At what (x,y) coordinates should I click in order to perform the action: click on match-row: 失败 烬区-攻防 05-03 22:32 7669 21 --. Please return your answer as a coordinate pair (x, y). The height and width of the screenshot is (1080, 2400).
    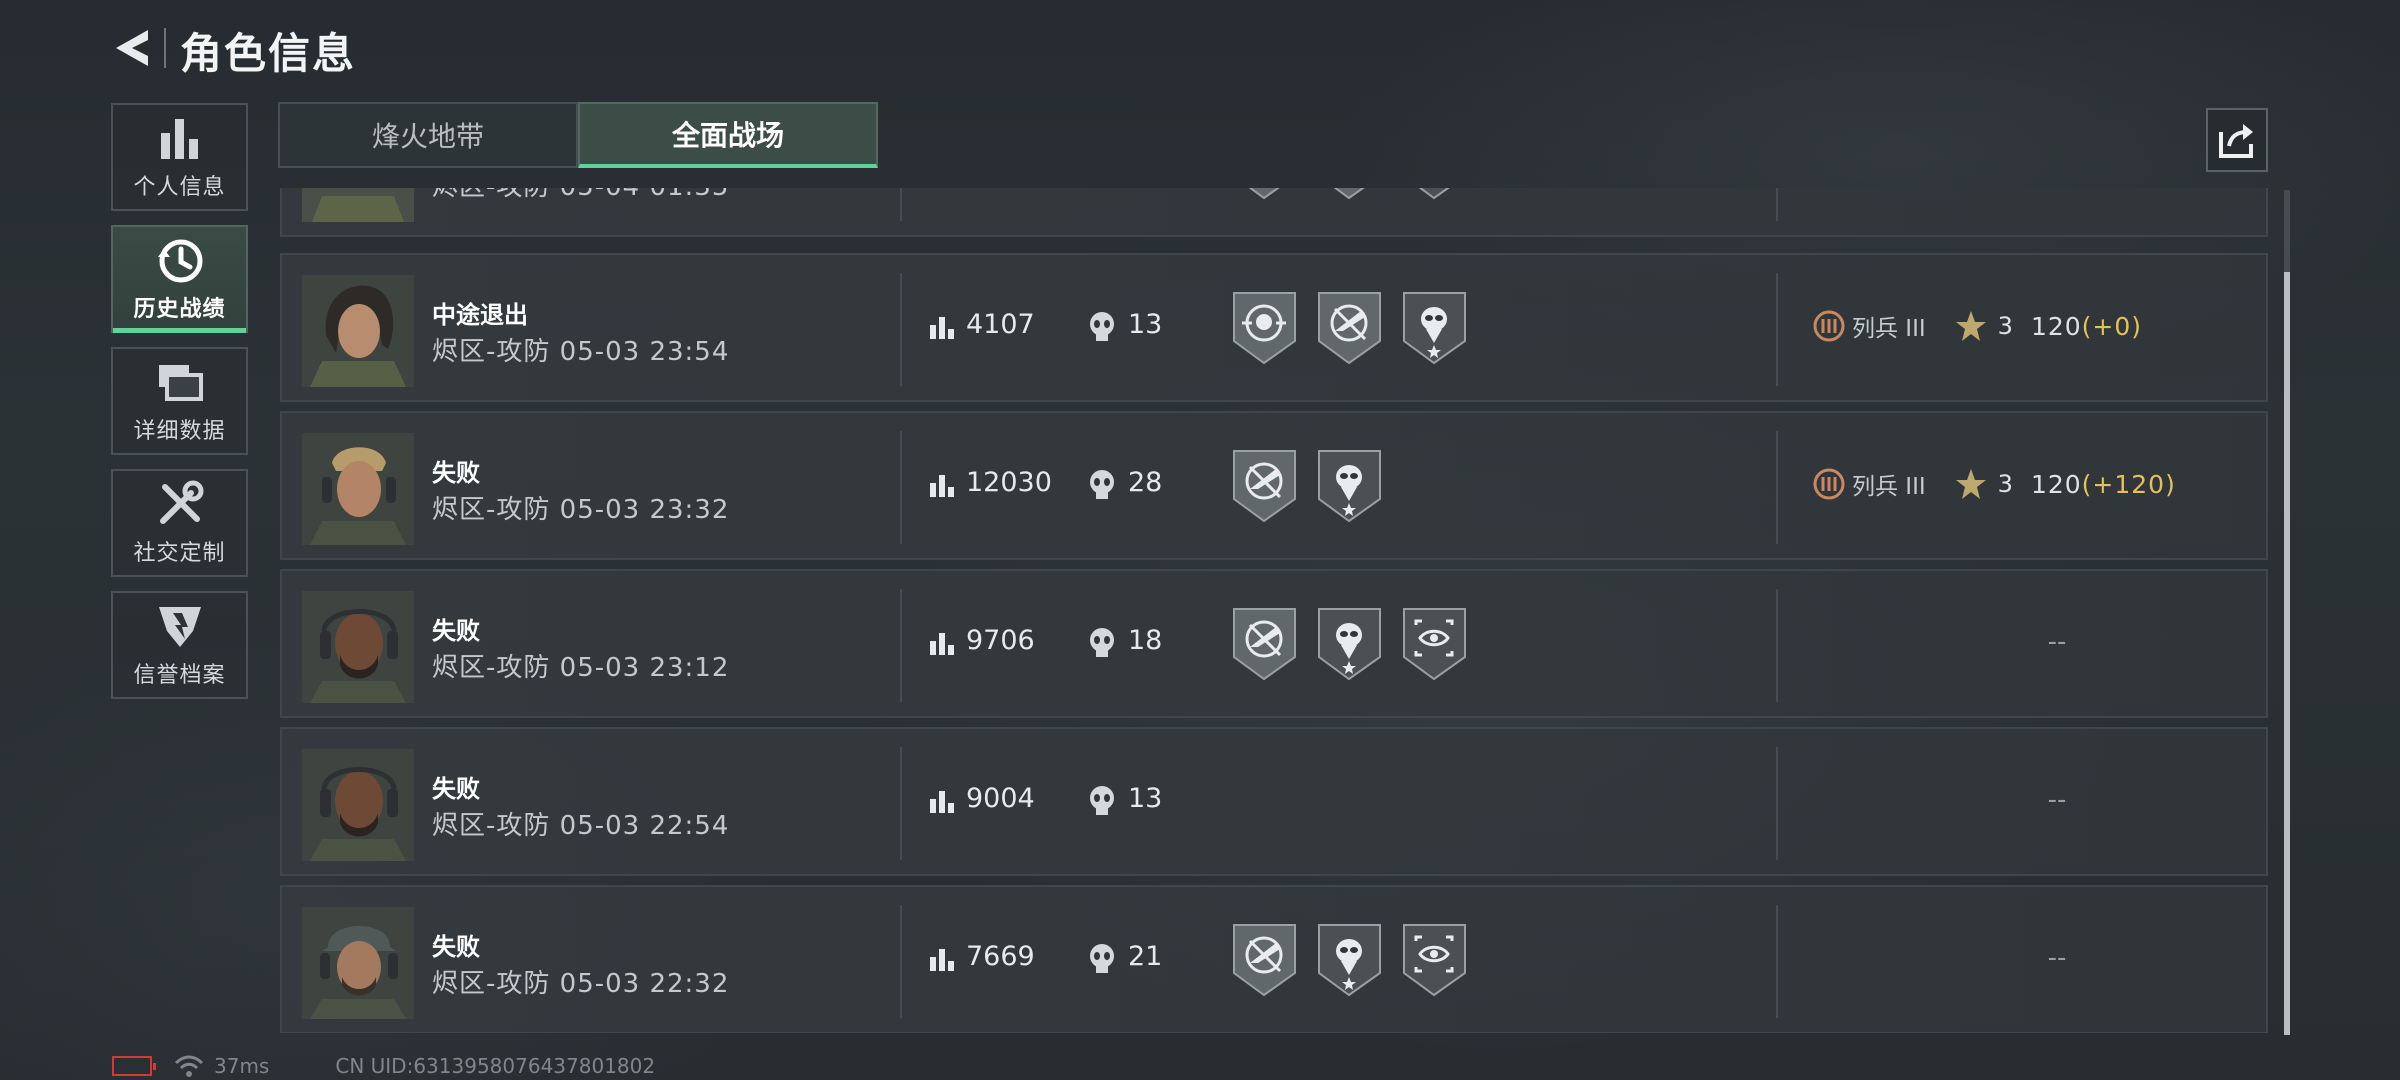
    Looking at the image, I should click on (1274, 959).